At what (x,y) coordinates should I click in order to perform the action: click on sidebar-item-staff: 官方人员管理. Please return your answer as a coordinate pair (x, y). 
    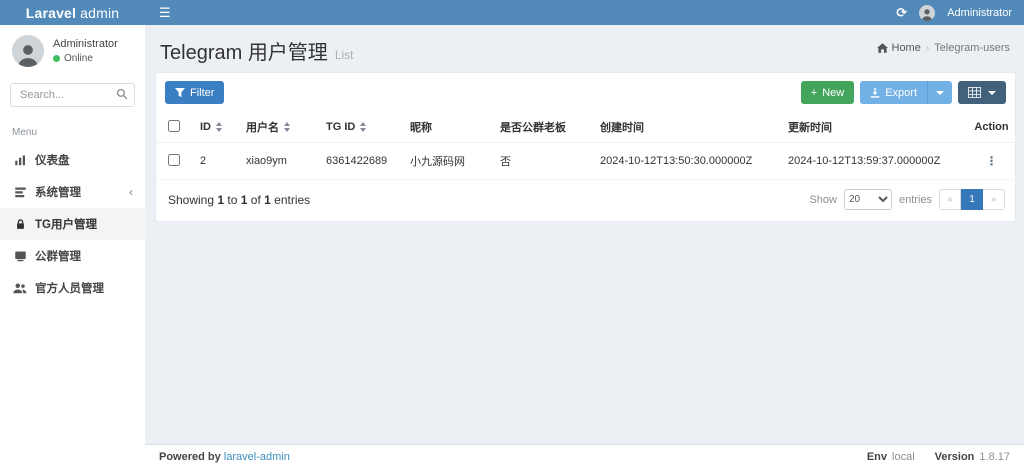
    Looking at the image, I should click on (72, 288).